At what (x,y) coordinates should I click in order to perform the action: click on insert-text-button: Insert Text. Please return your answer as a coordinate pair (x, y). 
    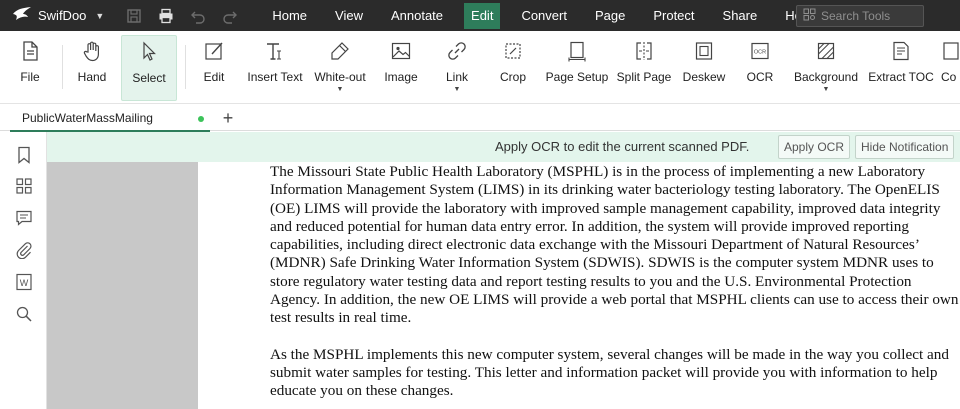
    Looking at the image, I should click on (275, 68).